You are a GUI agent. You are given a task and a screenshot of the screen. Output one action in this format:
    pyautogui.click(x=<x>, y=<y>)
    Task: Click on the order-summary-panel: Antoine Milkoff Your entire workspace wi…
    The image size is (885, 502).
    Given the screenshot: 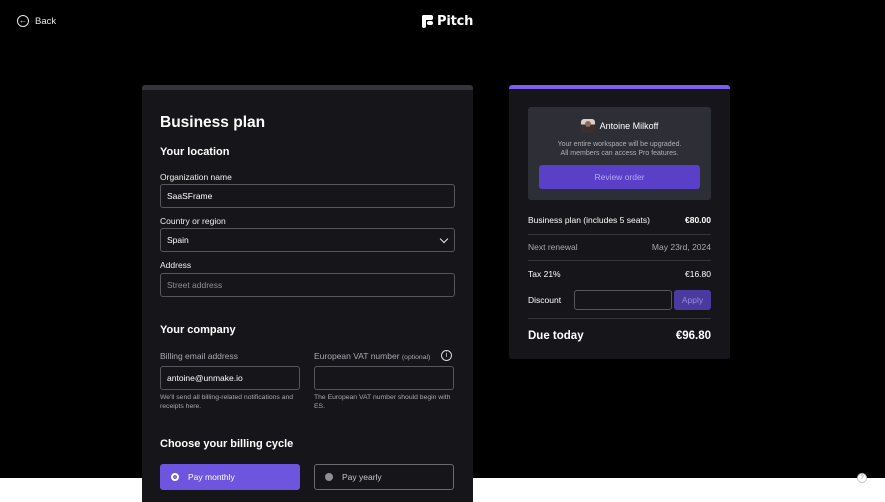 What is the action you would take?
    pyautogui.click(x=619, y=222)
    